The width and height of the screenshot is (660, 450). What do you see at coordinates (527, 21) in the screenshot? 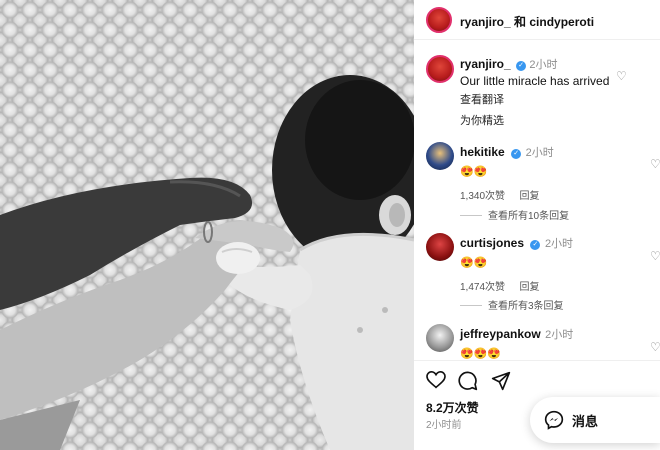
I see `post-authors: ryanjiro_ 和 cindyperoti` at bounding box center [527, 21].